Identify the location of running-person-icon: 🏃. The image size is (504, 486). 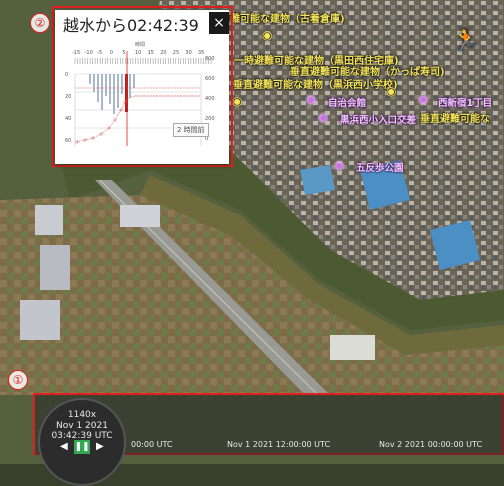
(465, 40).